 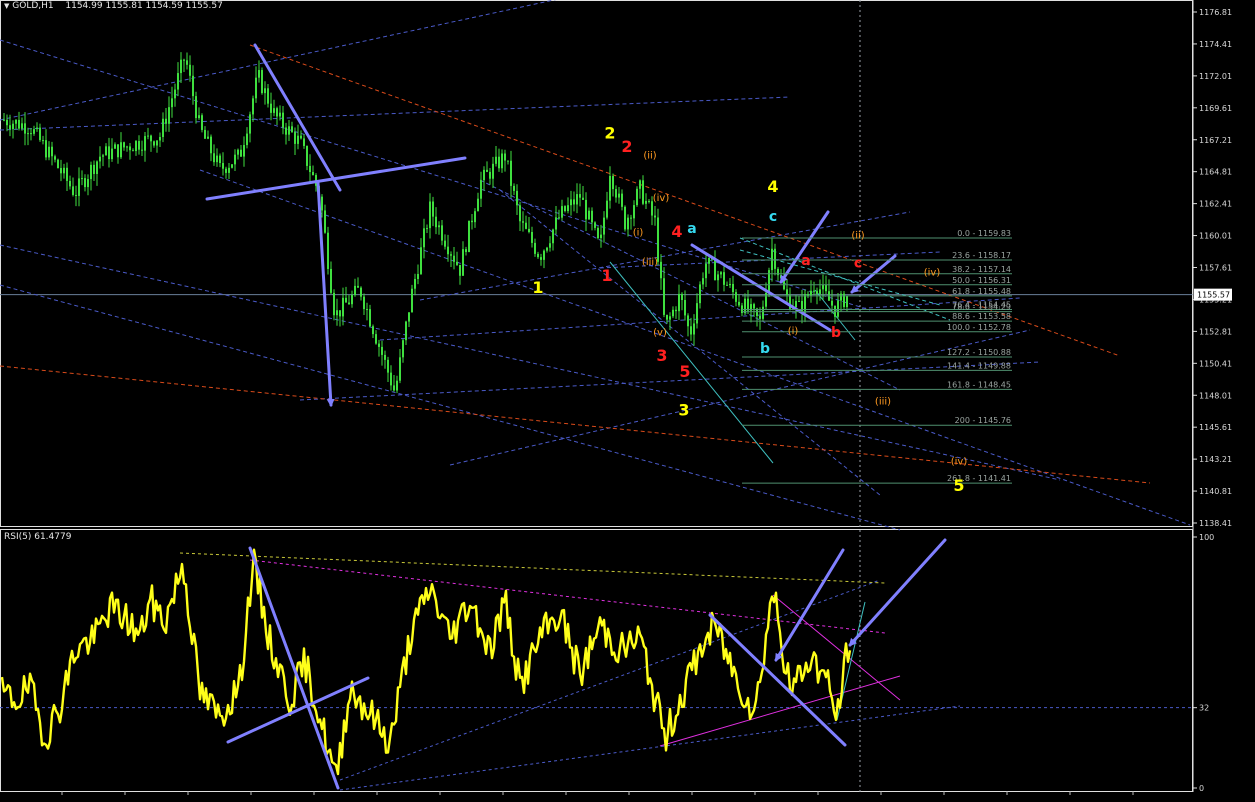 What do you see at coordinates (649, 156) in the screenshot?
I see `wave-label: (ii)` at bounding box center [649, 156].